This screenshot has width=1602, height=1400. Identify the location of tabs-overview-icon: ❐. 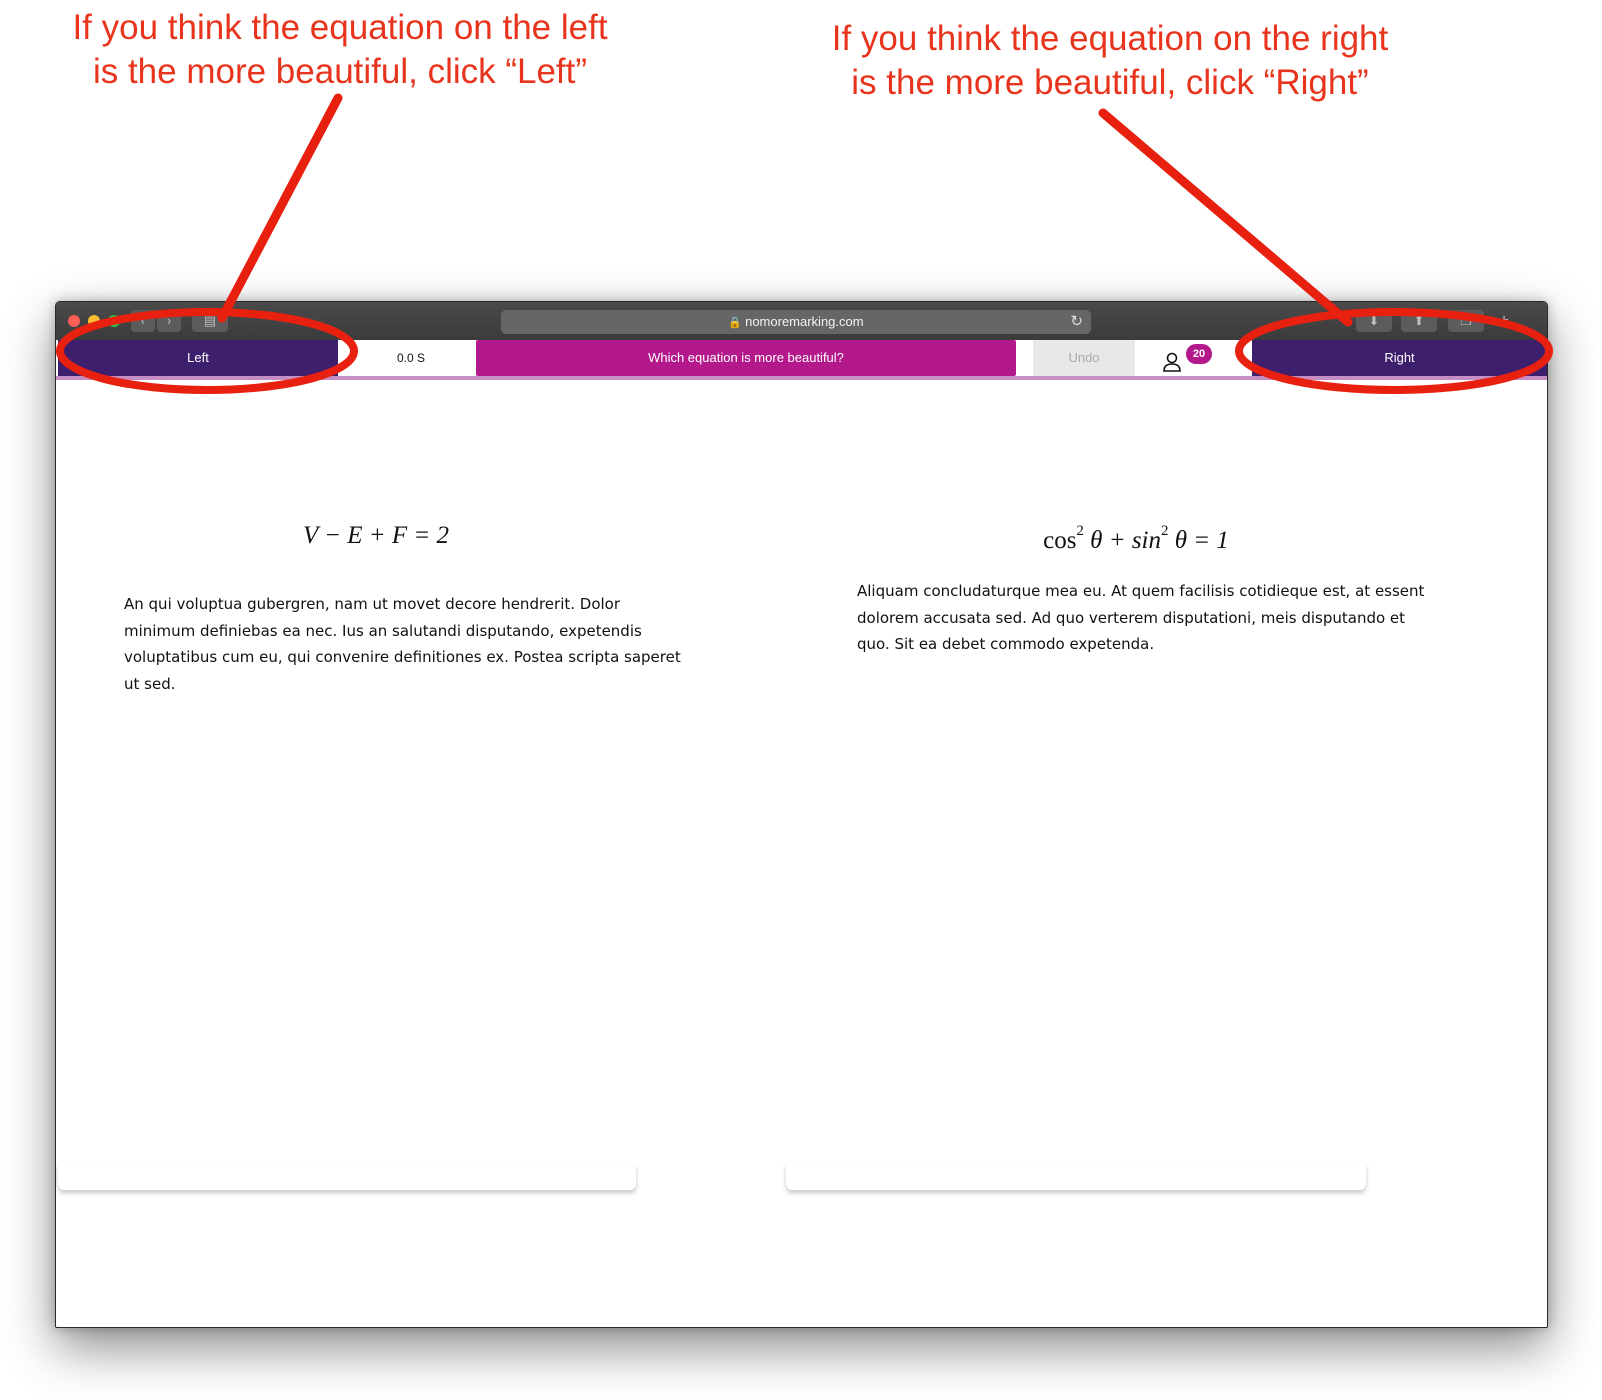
(1466, 321).